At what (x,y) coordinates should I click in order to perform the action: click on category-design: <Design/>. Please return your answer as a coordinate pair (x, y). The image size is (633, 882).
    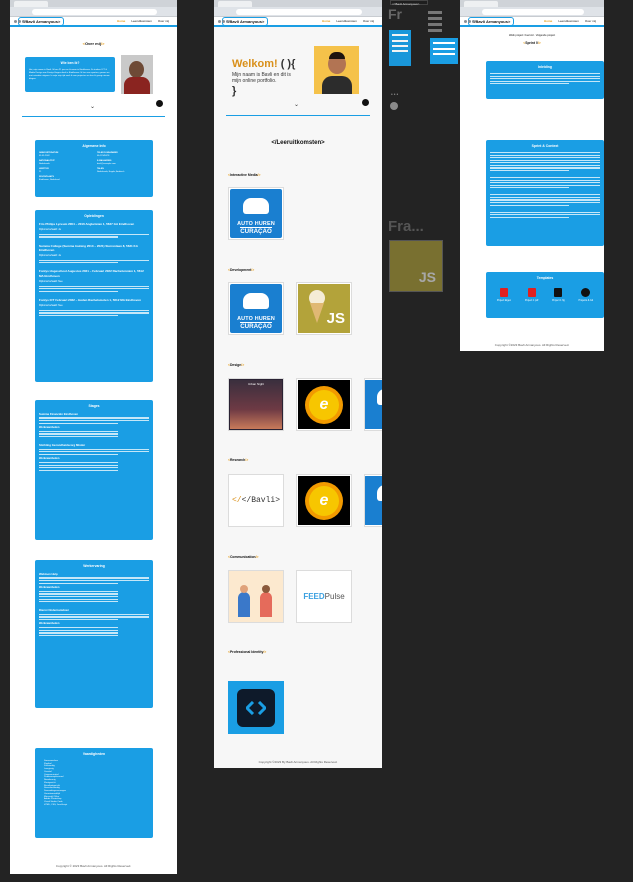
    Looking at the image, I should click on (236, 365).